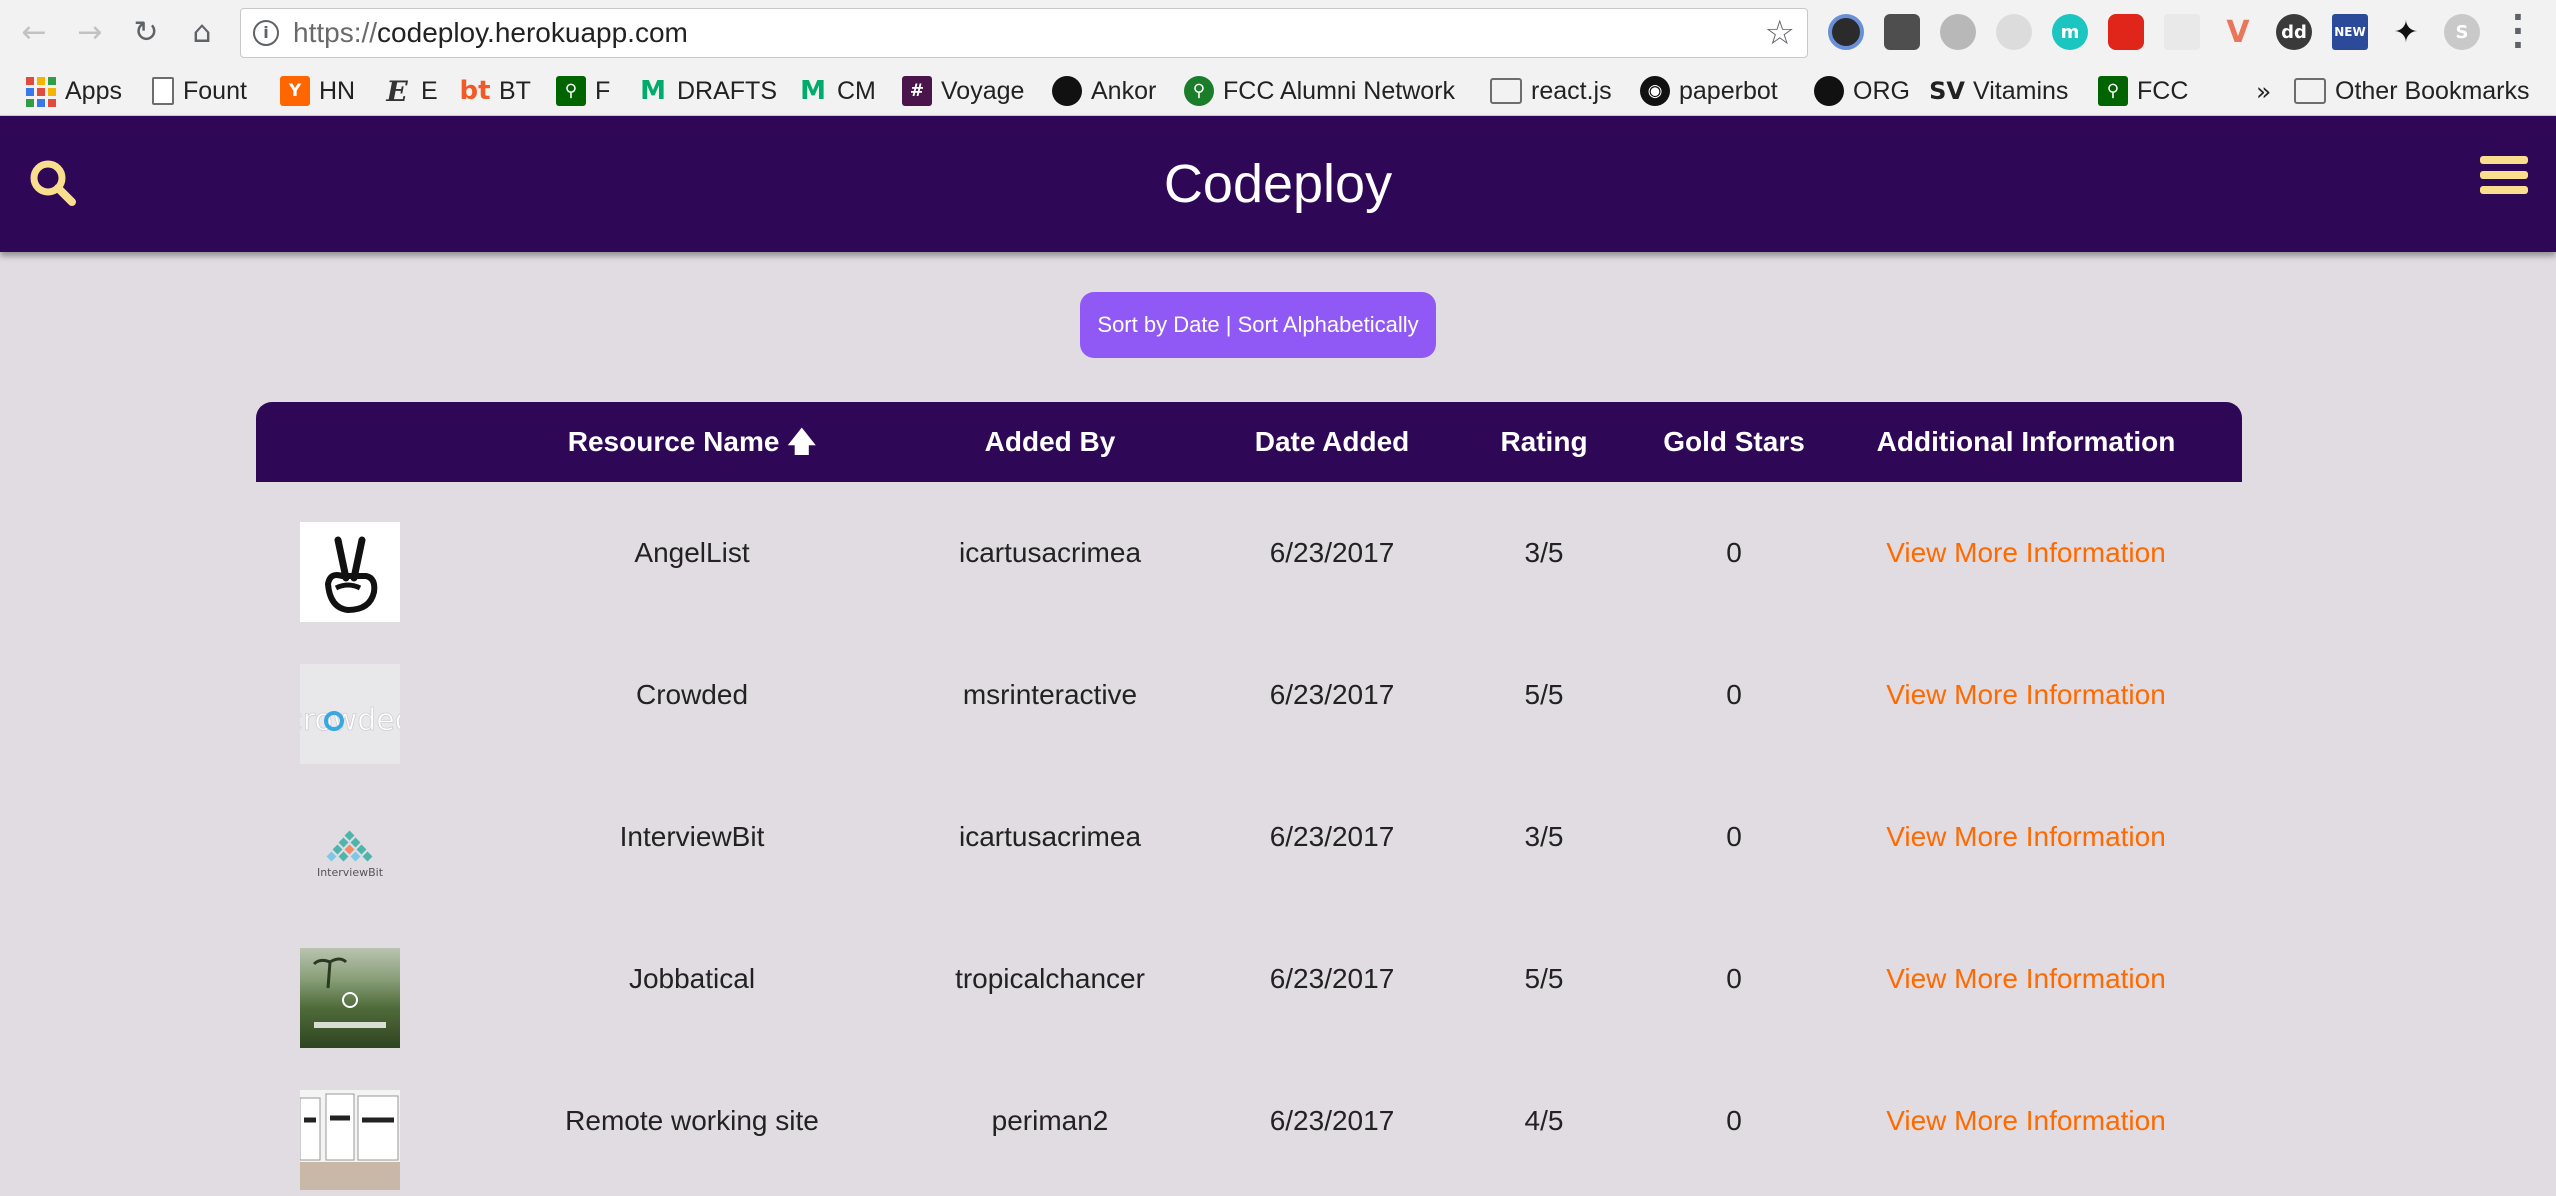  What do you see at coordinates (2504, 160) in the screenshot?
I see `menu-bar` at bounding box center [2504, 160].